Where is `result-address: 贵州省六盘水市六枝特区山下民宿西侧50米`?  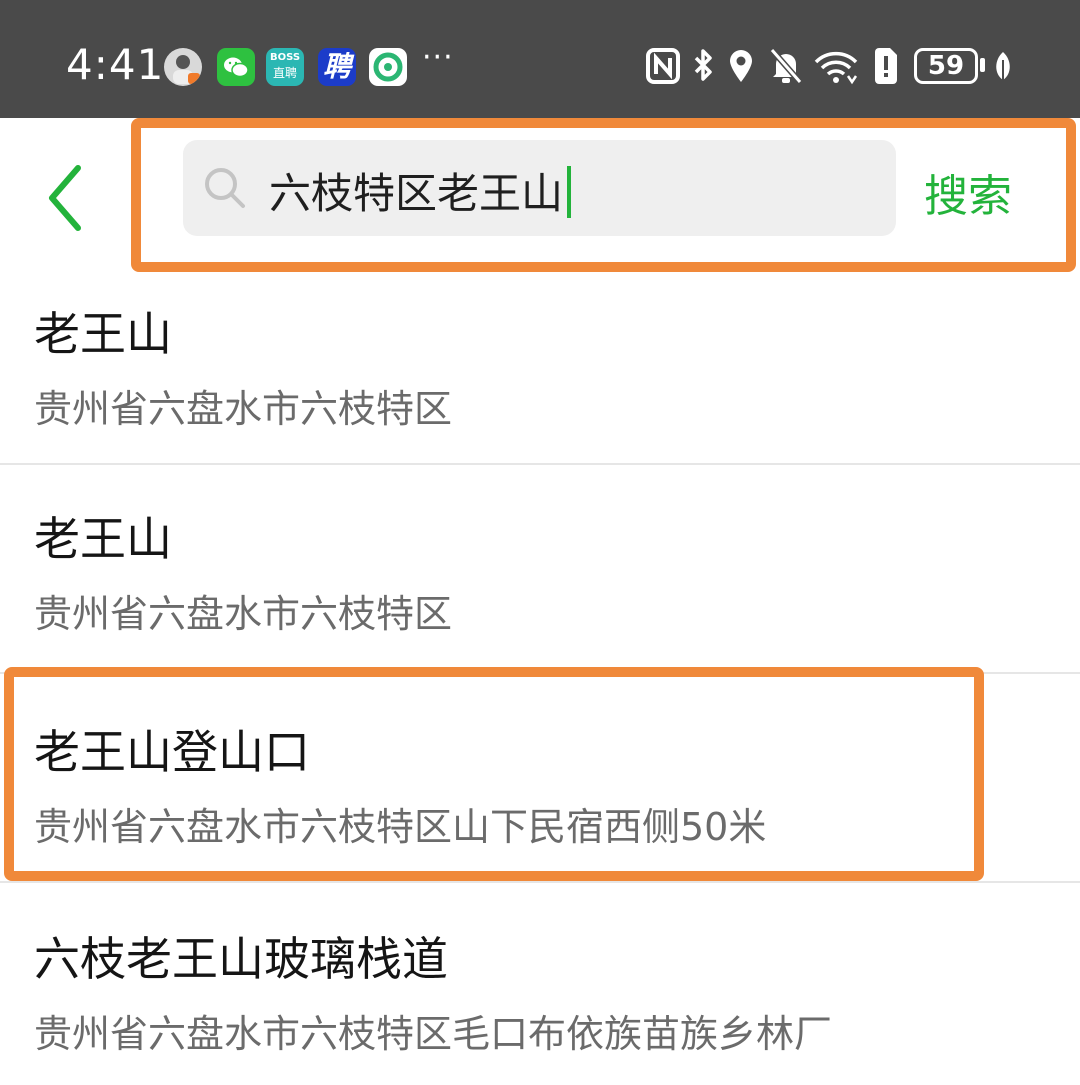 result-address: 贵州省六盘水市六枝特区山下民宿西侧50米 is located at coordinates (400, 827).